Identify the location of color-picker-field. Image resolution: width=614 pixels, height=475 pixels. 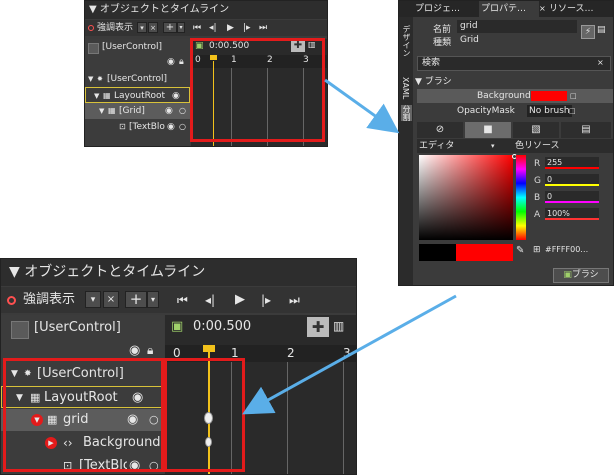
(466, 197).